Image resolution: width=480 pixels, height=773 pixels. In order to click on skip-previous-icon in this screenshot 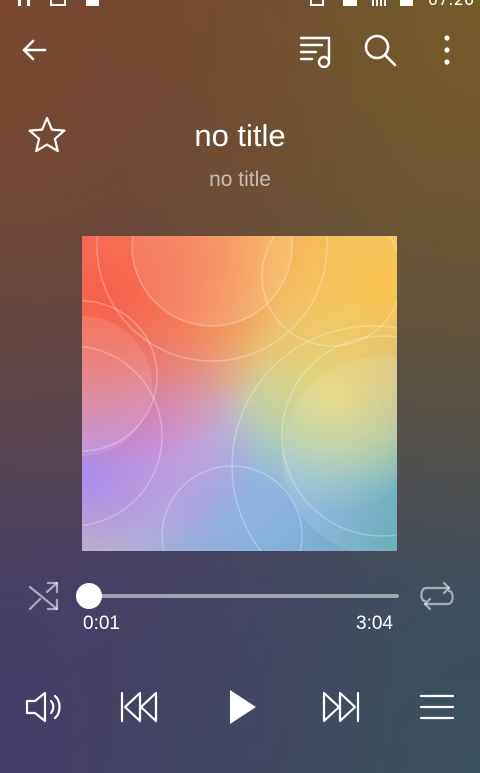, I will do `click(139, 707)`.